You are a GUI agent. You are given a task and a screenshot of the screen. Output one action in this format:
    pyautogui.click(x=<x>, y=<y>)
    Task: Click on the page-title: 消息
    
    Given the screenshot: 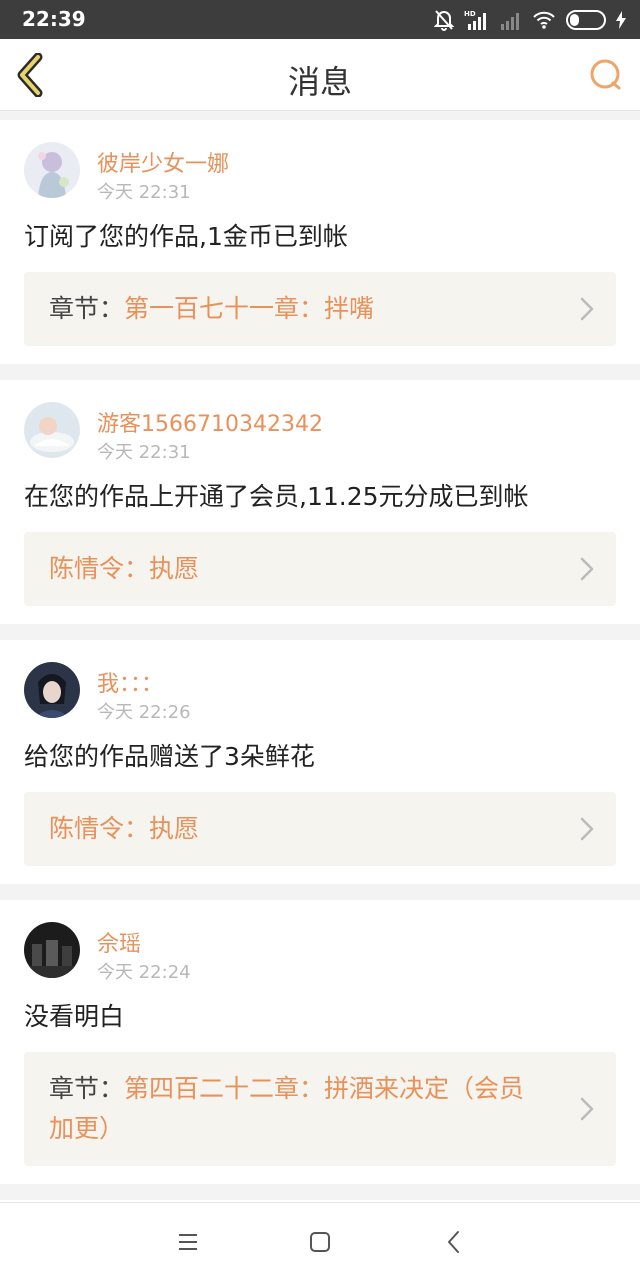 What is the action you would take?
    pyautogui.click(x=319, y=82)
    